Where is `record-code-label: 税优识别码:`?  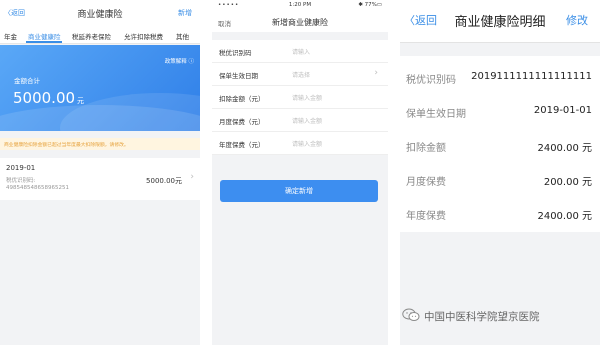 record-code-label: 税优识别码: is located at coordinates (21, 181).